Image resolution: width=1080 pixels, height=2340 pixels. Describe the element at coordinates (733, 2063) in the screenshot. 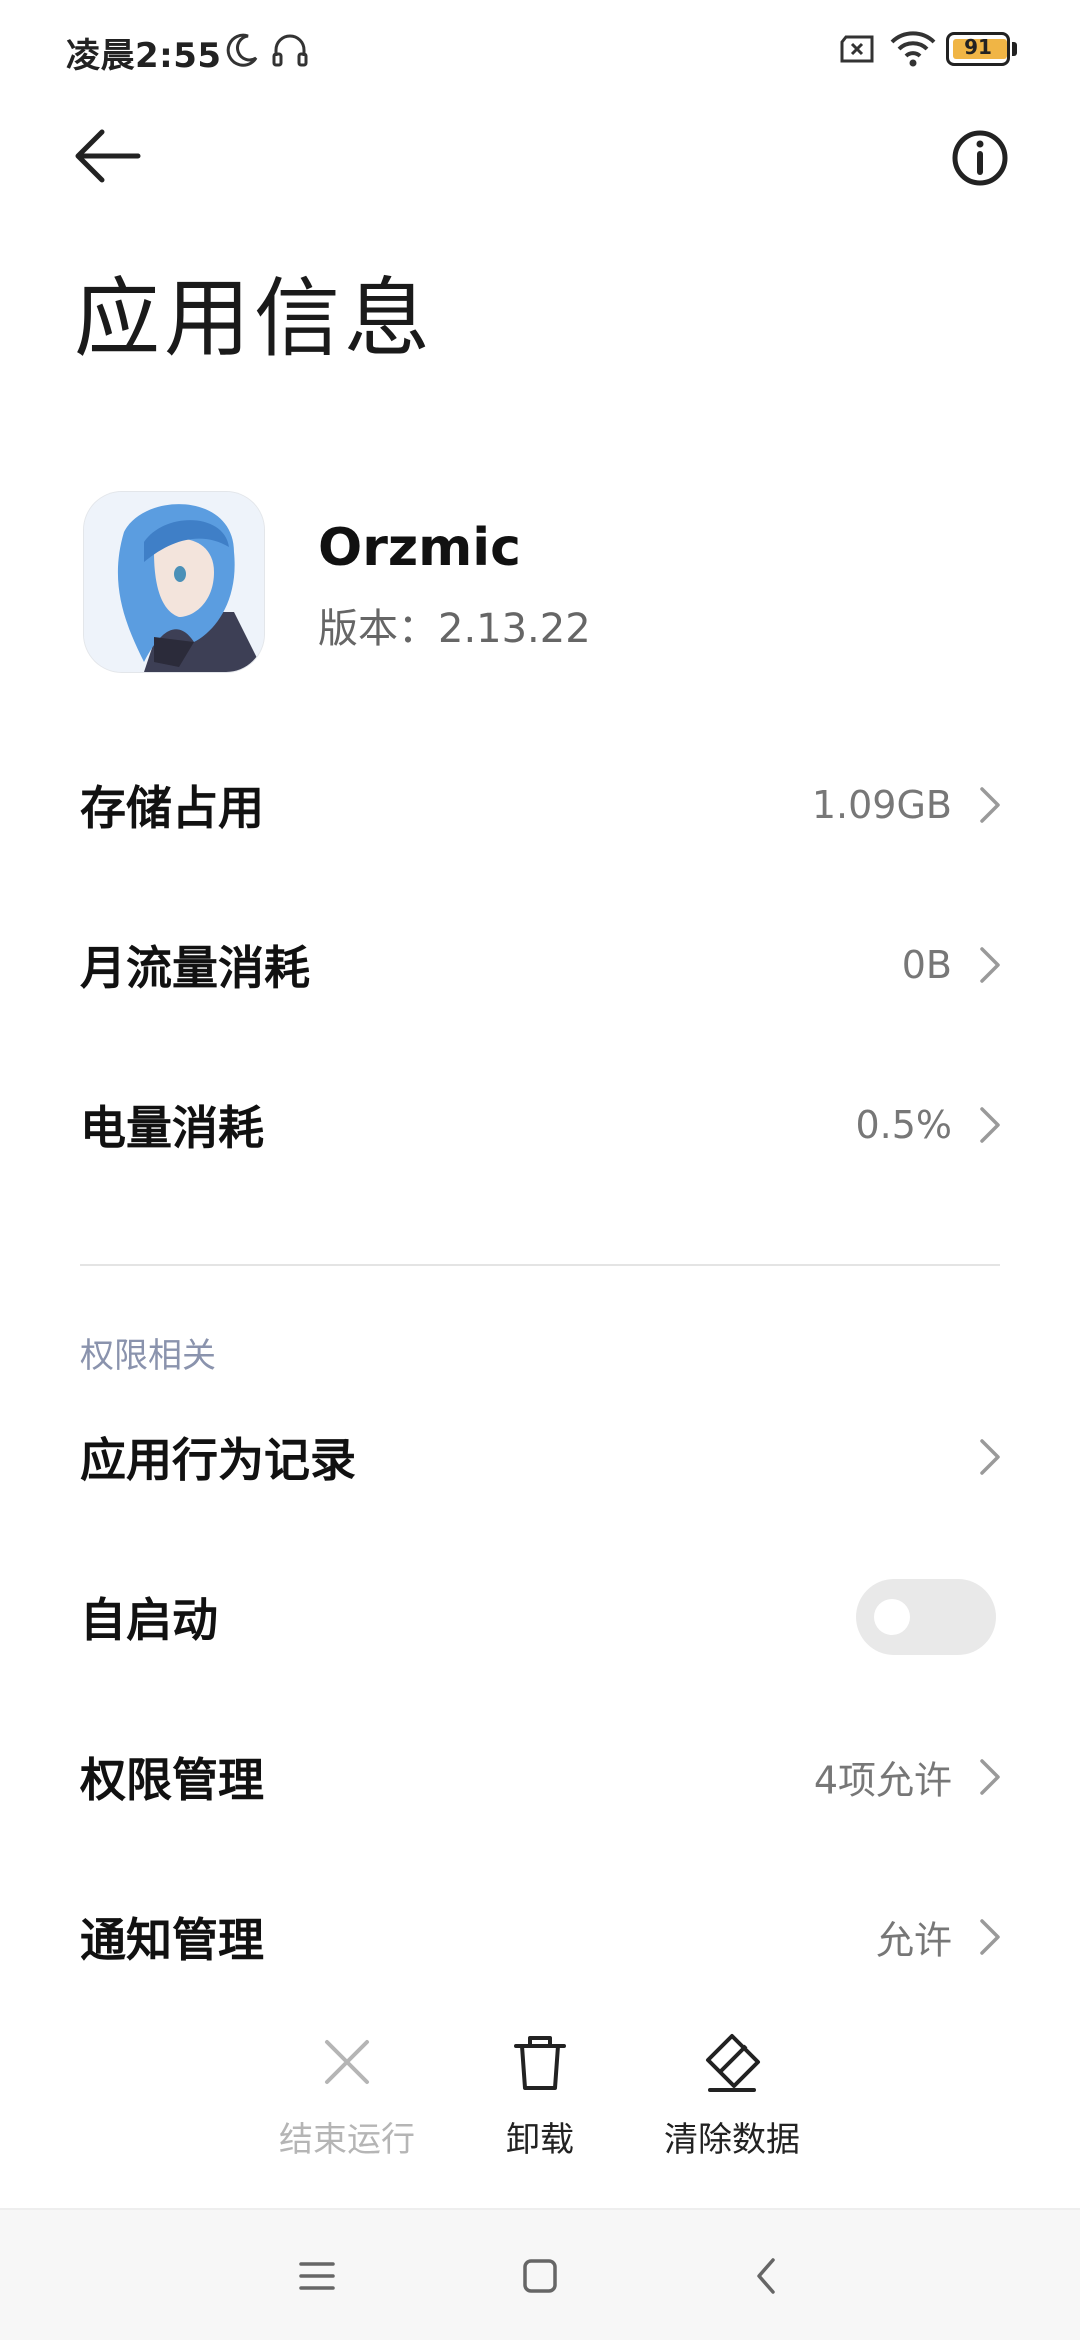

I see `eraser-icon` at that location.